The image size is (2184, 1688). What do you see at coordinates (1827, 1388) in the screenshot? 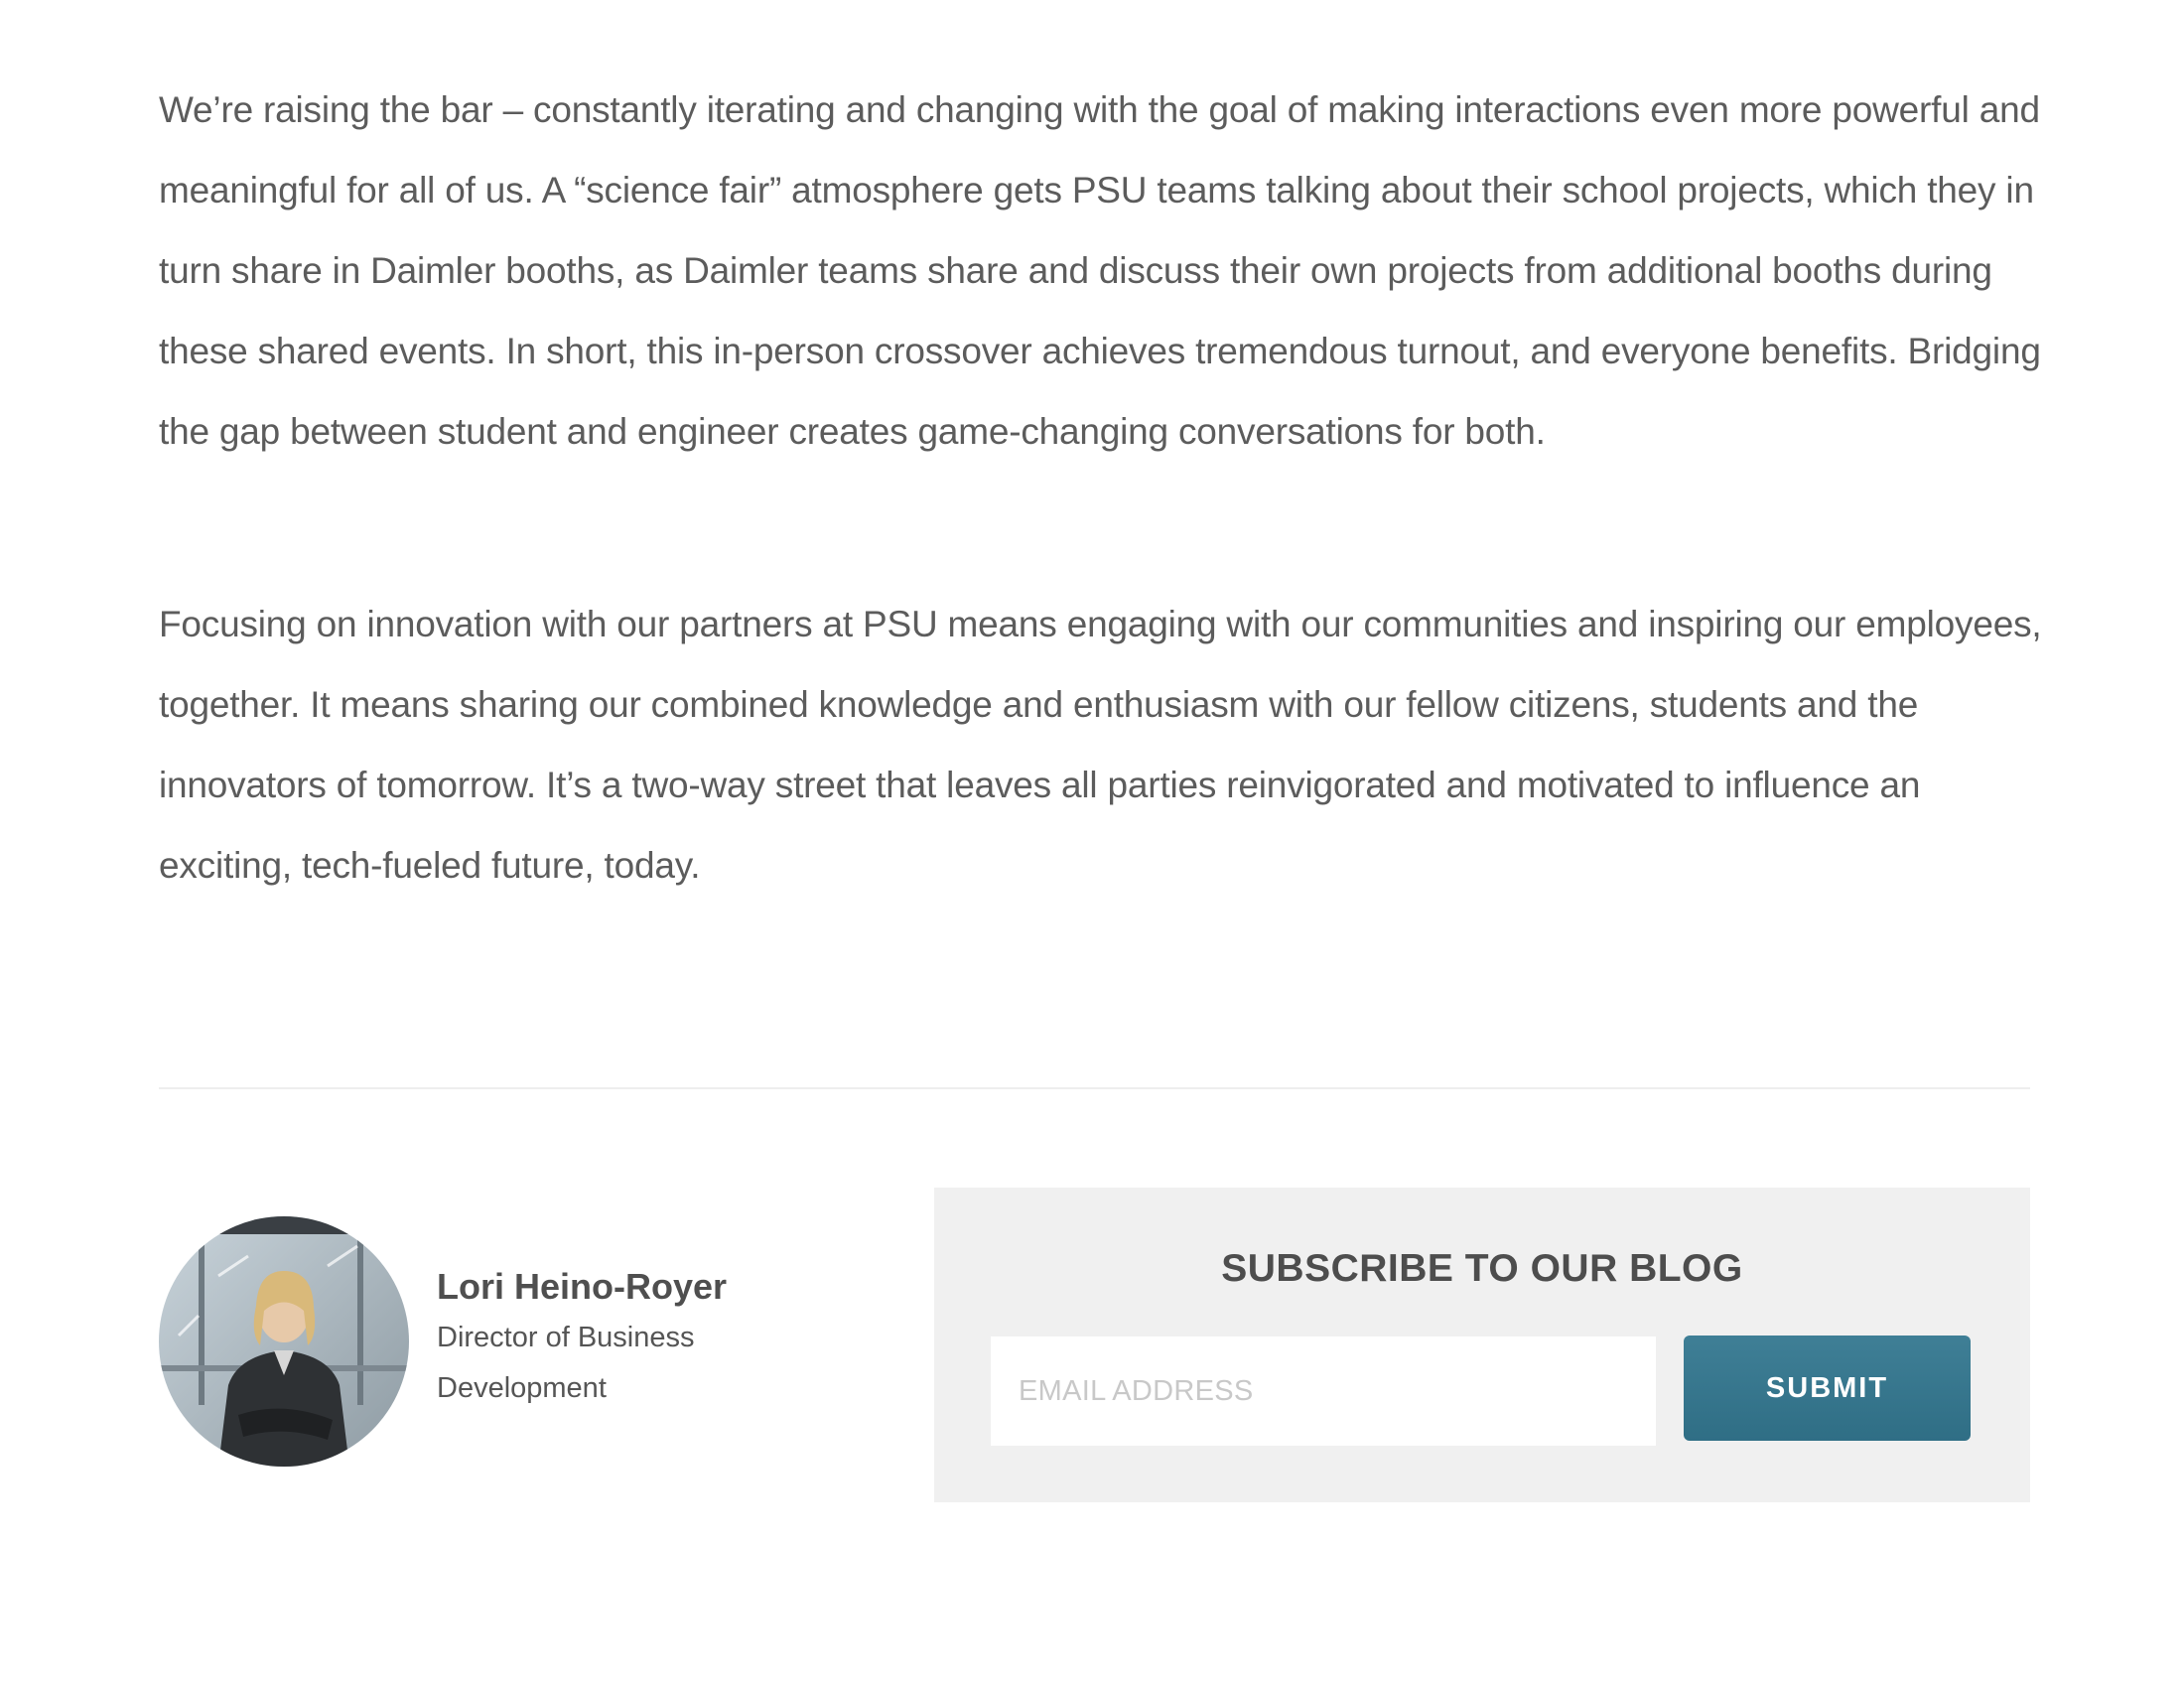
I see `submit-button: SUBMIT` at bounding box center [1827, 1388].